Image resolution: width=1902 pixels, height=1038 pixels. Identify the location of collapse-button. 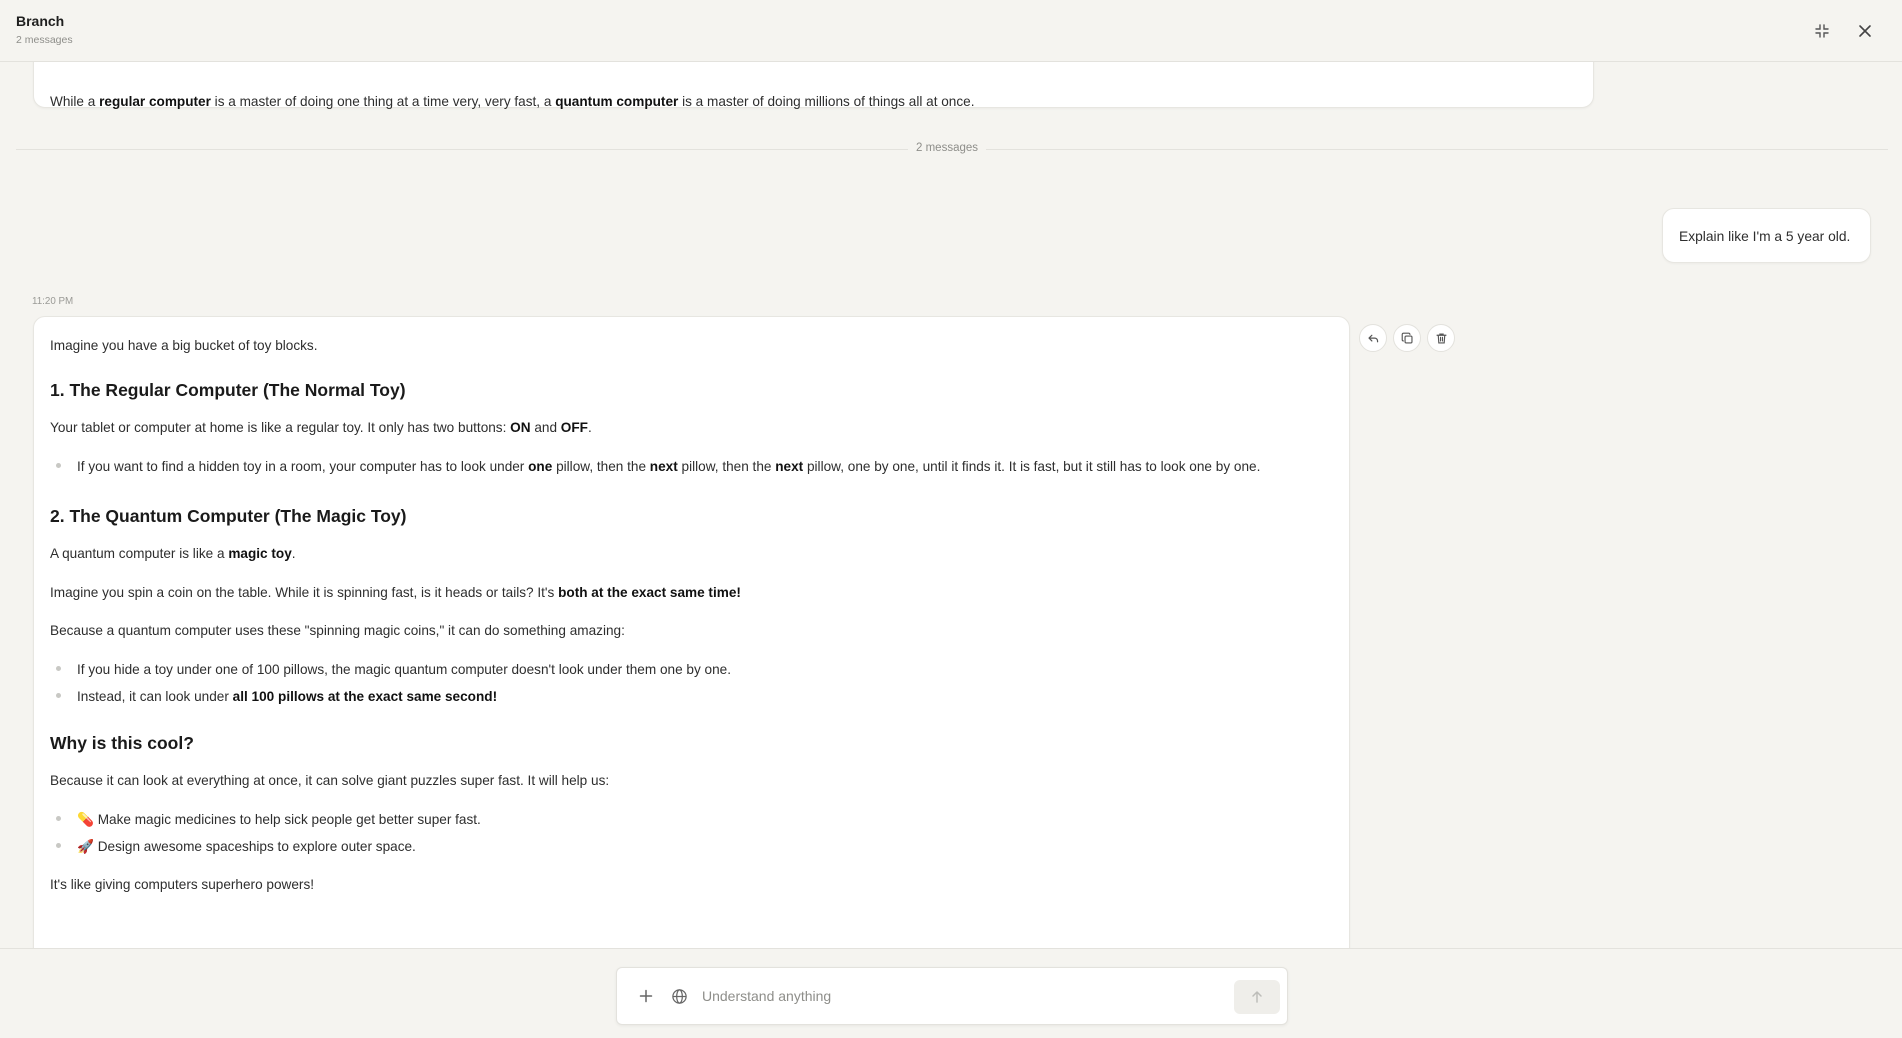
(1822, 31).